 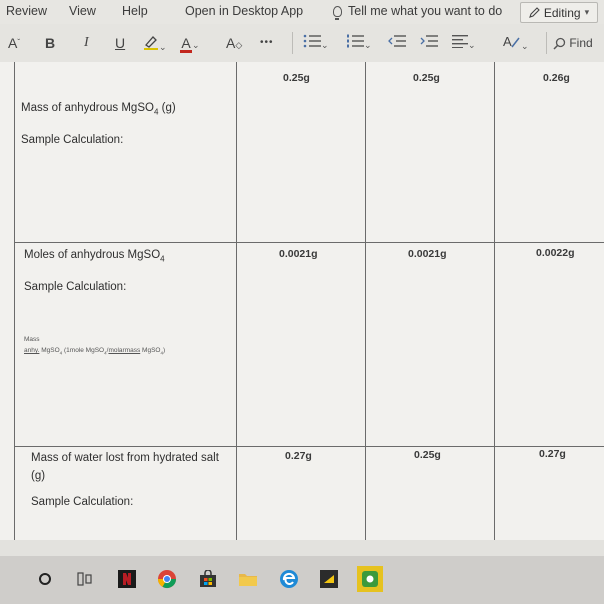 I want to click on moles-value-1: 0.0021g, so click(x=298, y=254).